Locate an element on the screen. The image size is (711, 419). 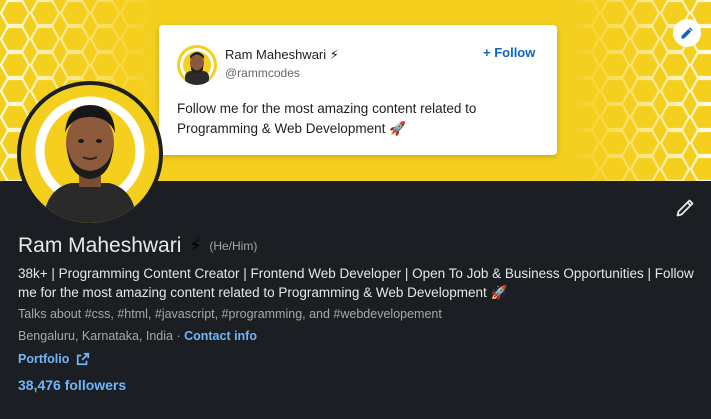
edit-intro-button is located at coordinates (687, 210).